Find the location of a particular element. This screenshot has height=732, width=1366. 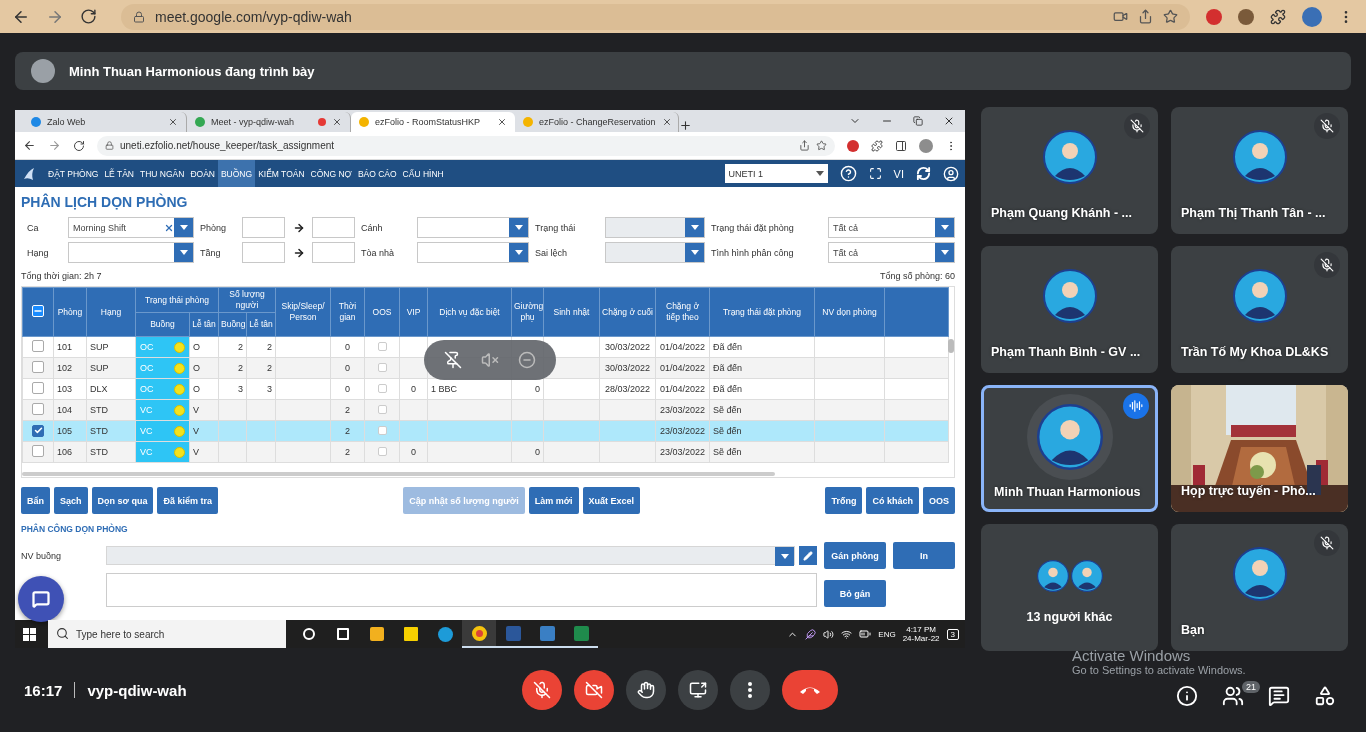

notes-field is located at coordinates (461, 590).